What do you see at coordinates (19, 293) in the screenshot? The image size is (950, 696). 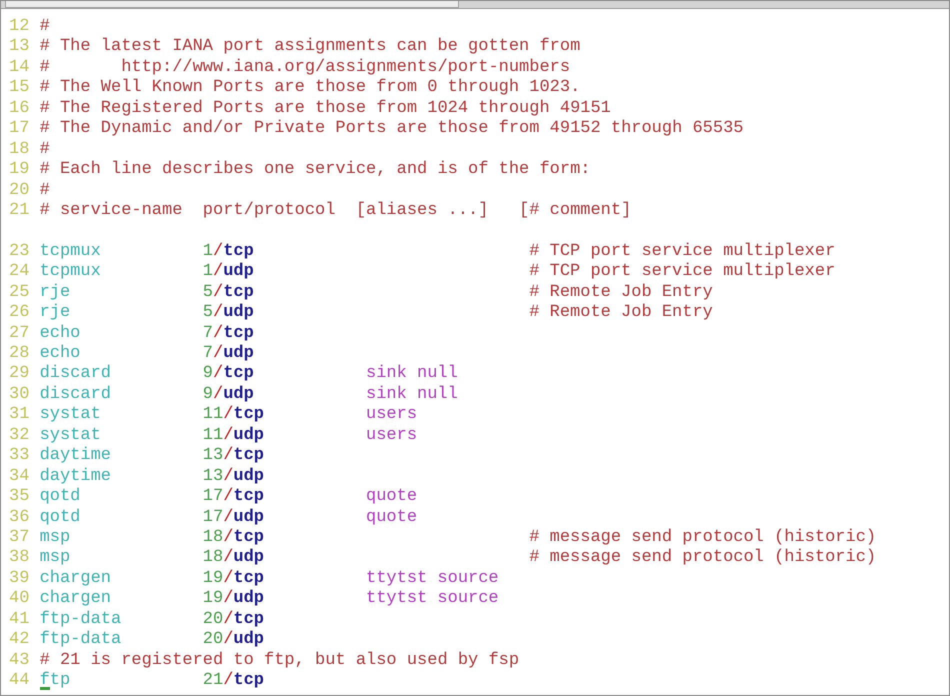 I see `line-number: 25` at bounding box center [19, 293].